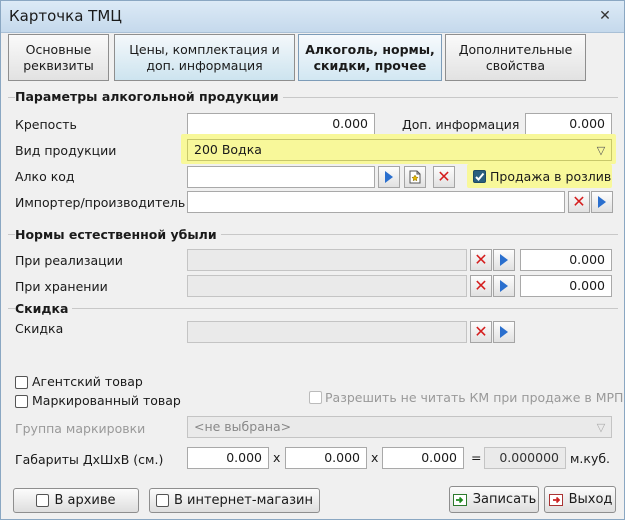  I want to click on section-title-loss: Нормы естественной убыли, so click(118, 234).